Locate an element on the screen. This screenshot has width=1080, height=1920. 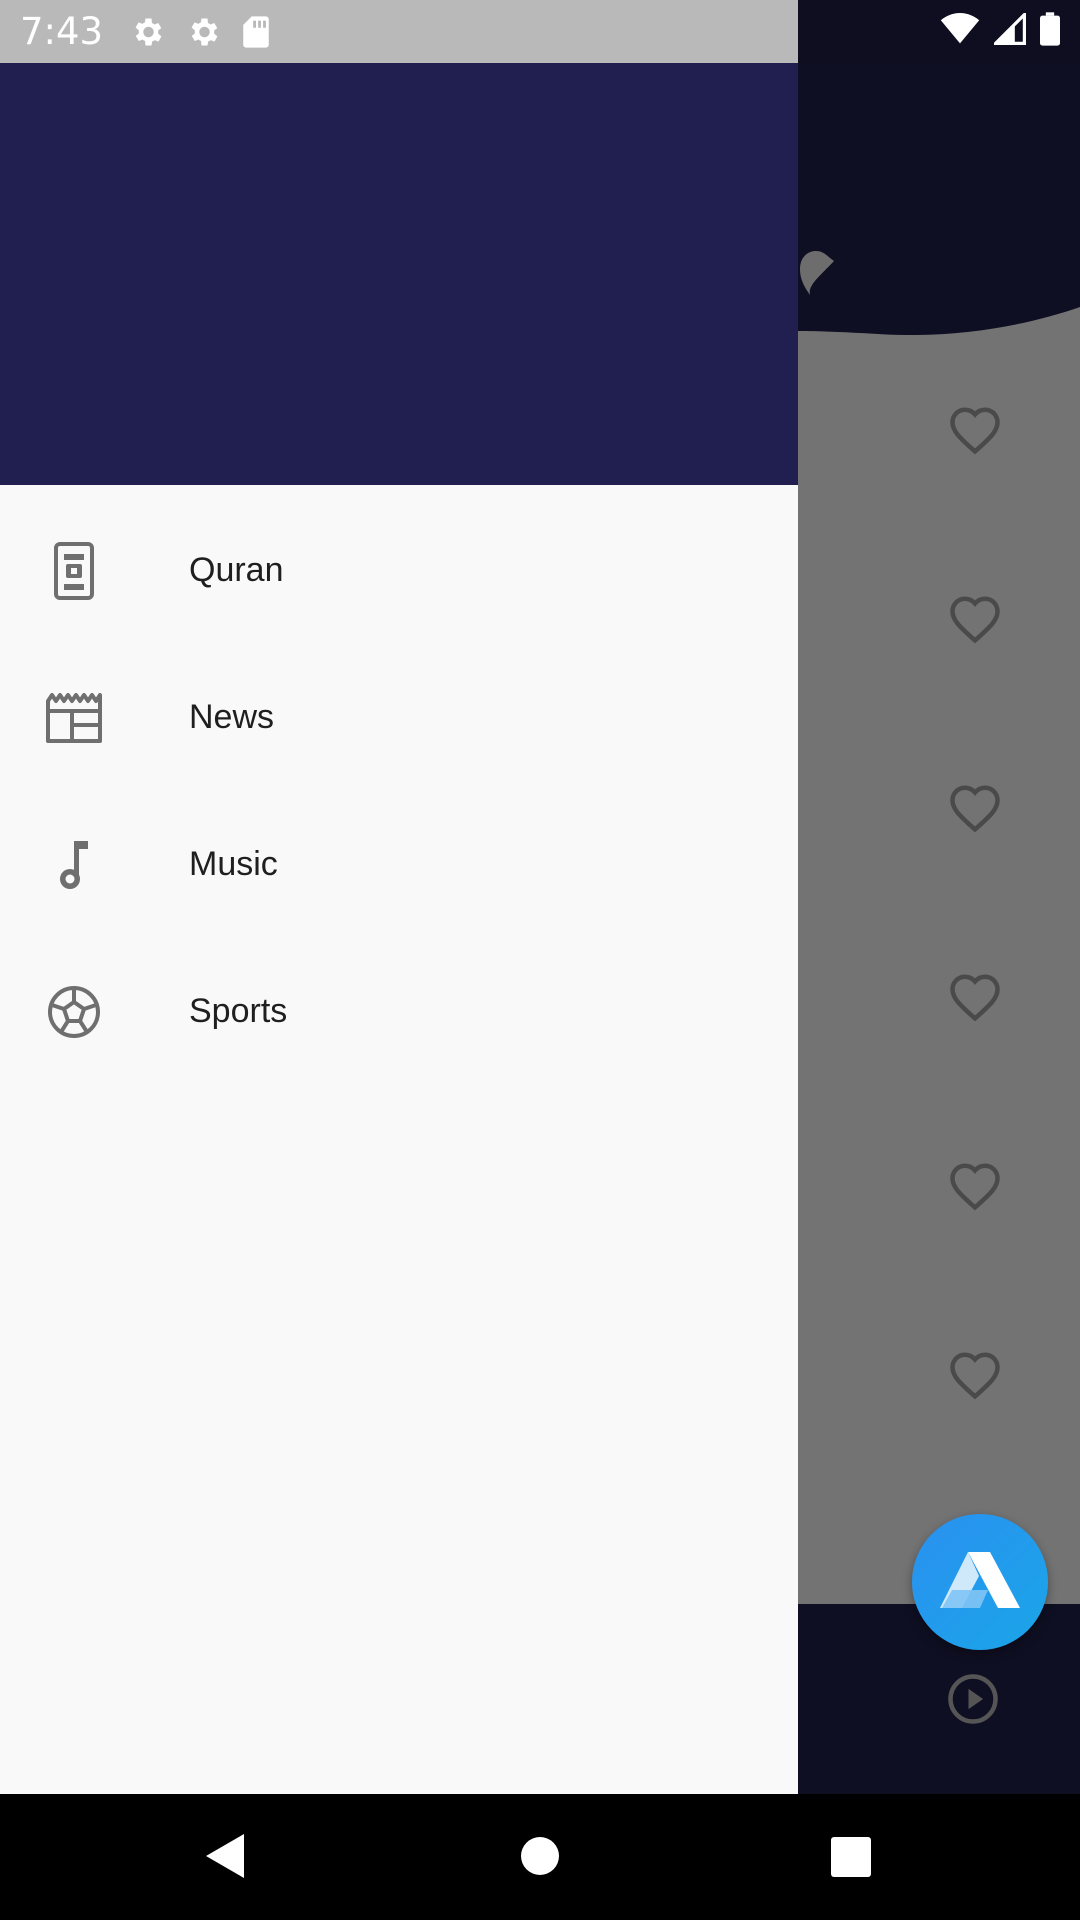
system-nav-bar is located at coordinates (540, 1857).